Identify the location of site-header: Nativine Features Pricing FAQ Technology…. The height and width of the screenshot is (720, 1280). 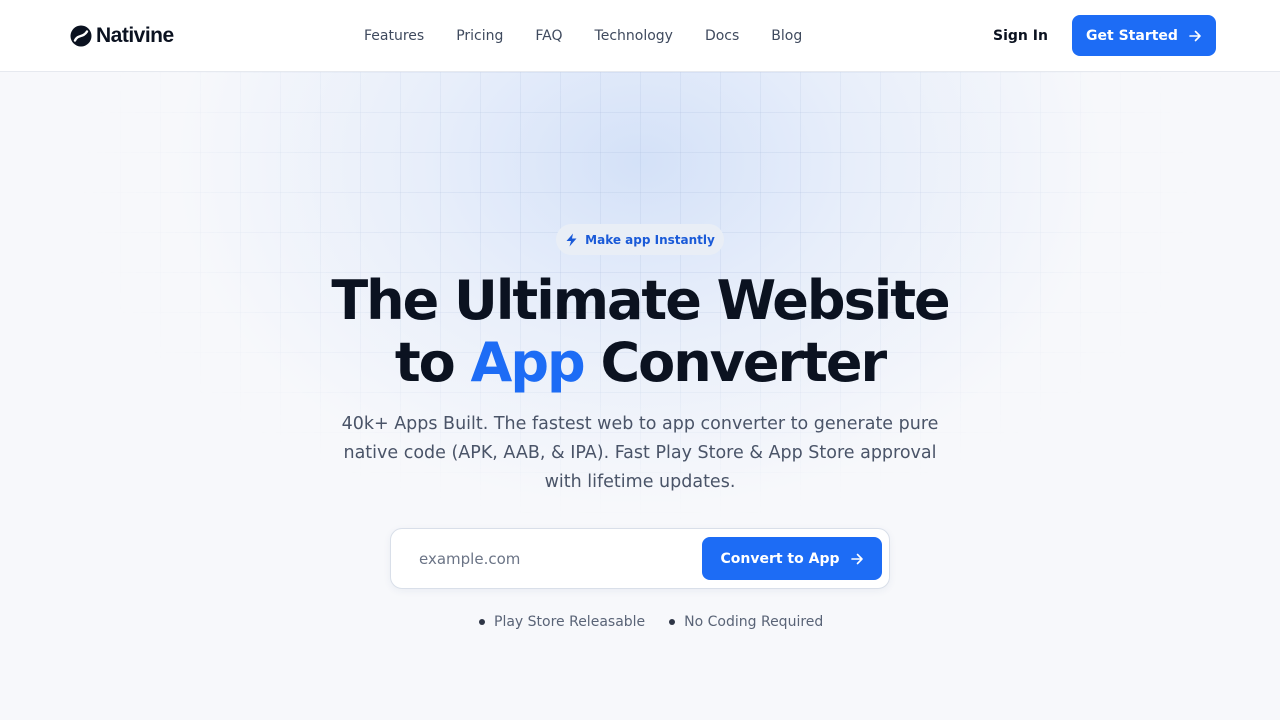
(640, 36).